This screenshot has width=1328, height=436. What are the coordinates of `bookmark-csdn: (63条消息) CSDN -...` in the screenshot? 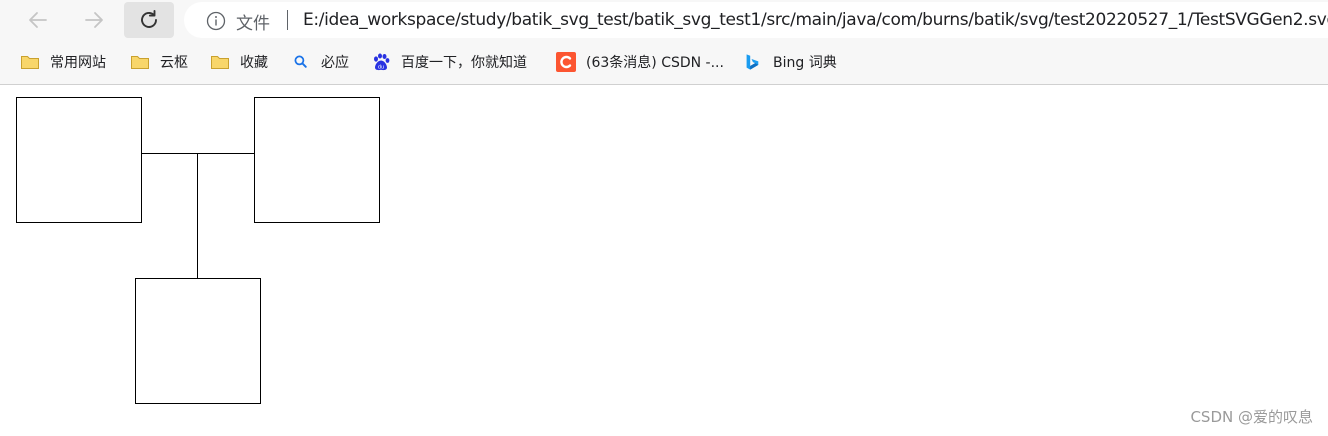 It's located at (640, 62).